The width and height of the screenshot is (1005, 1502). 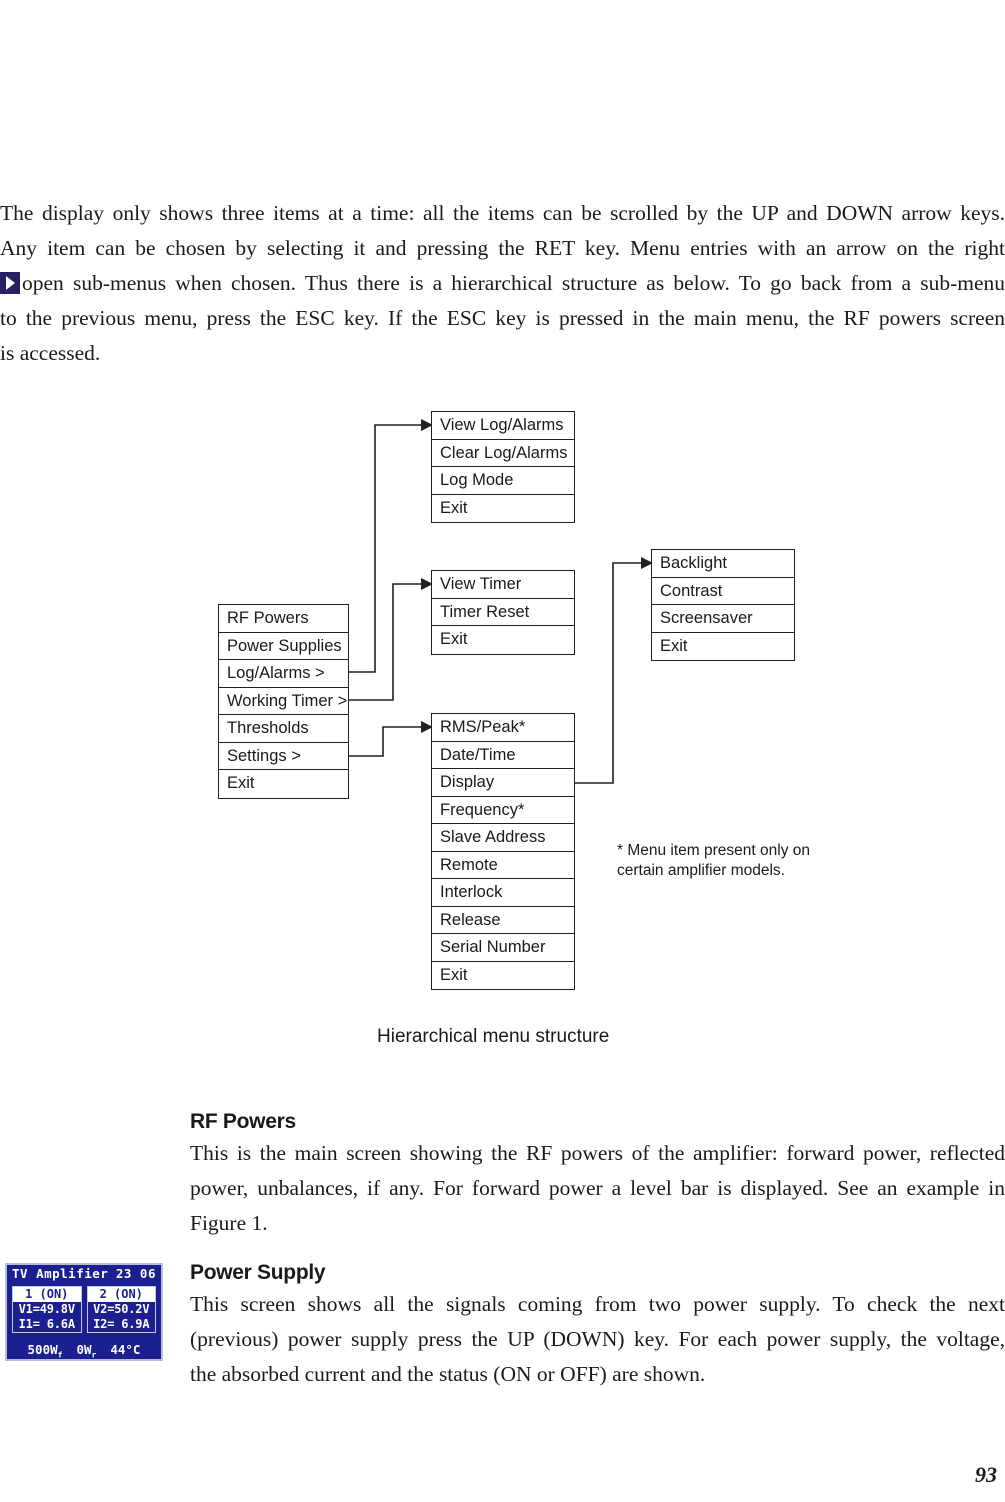 I want to click on menu-item-working-timer: Working Timer >, so click(x=283, y=701).